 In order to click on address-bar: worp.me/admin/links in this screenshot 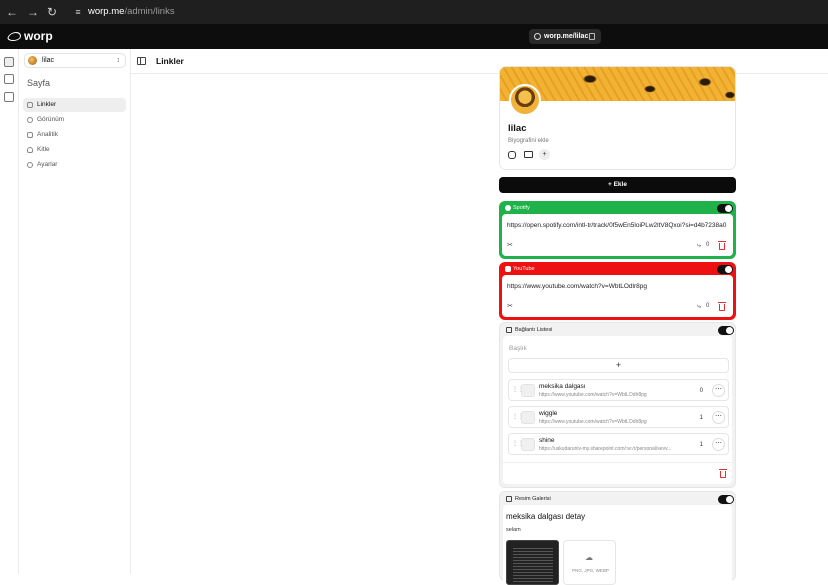, I will do `click(131, 11)`.